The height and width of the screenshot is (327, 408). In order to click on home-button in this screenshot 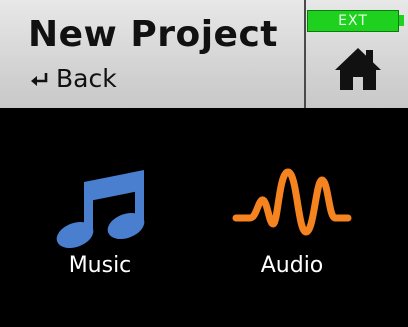, I will do `click(357, 70)`.